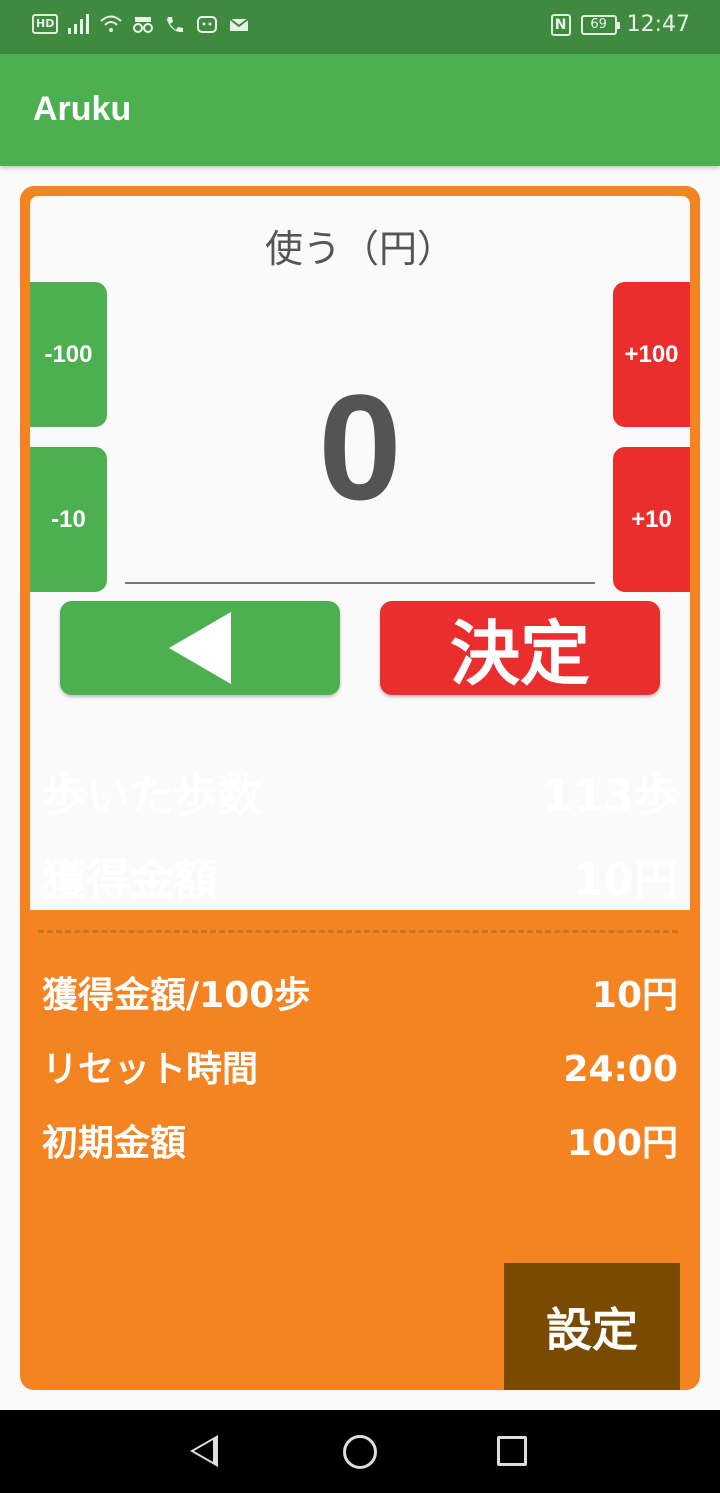  What do you see at coordinates (360, 583) in the screenshot?
I see `amount-underline` at bounding box center [360, 583].